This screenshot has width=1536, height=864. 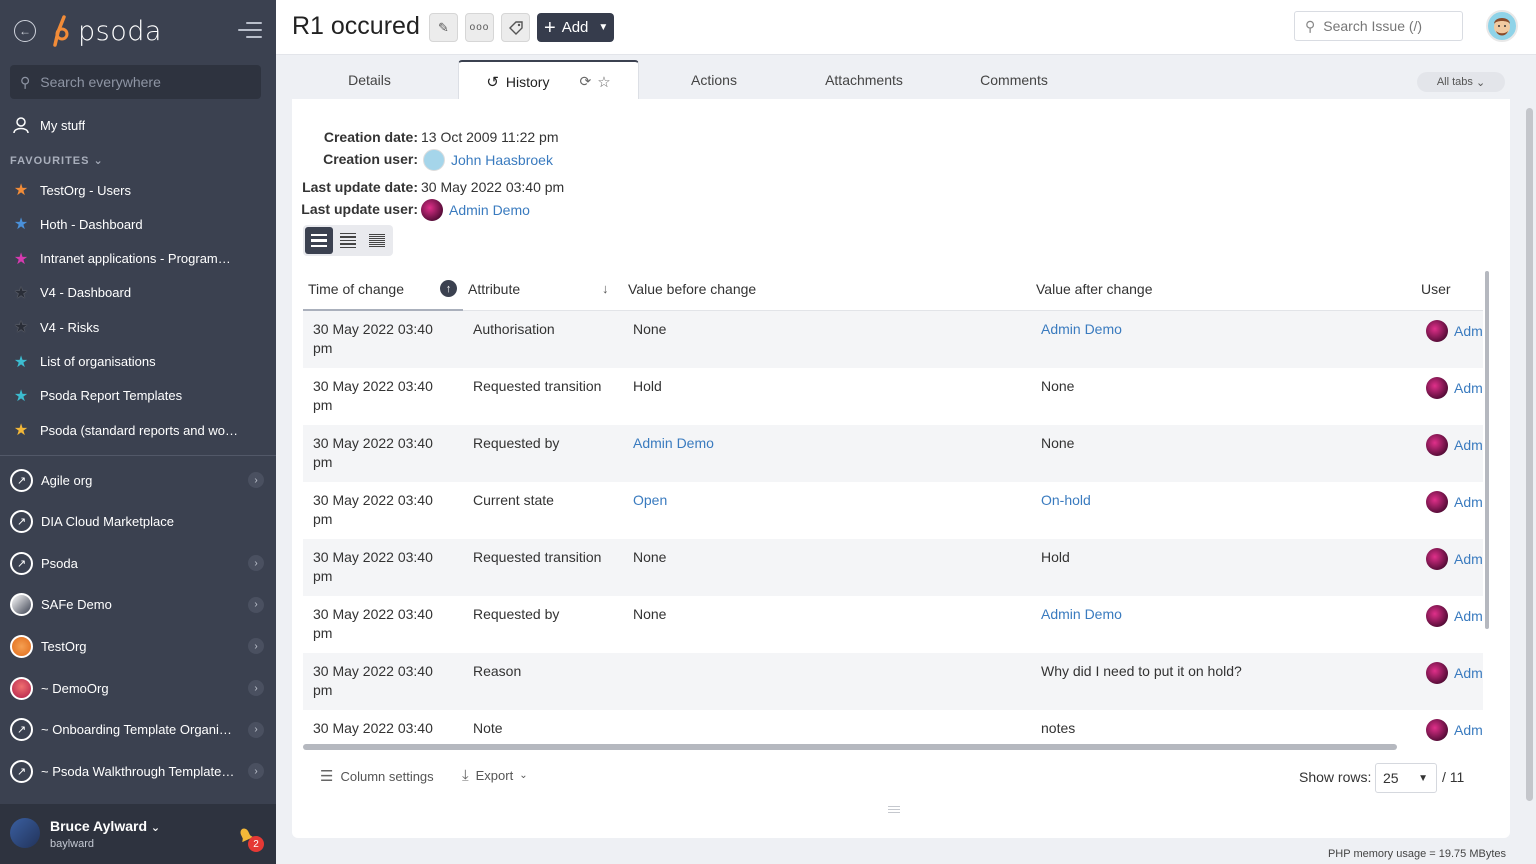 What do you see at coordinates (138, 396) in the screenshot?
I see `favourite-item: ★ Psoda Report Templates` at bounding box center [138, 396].